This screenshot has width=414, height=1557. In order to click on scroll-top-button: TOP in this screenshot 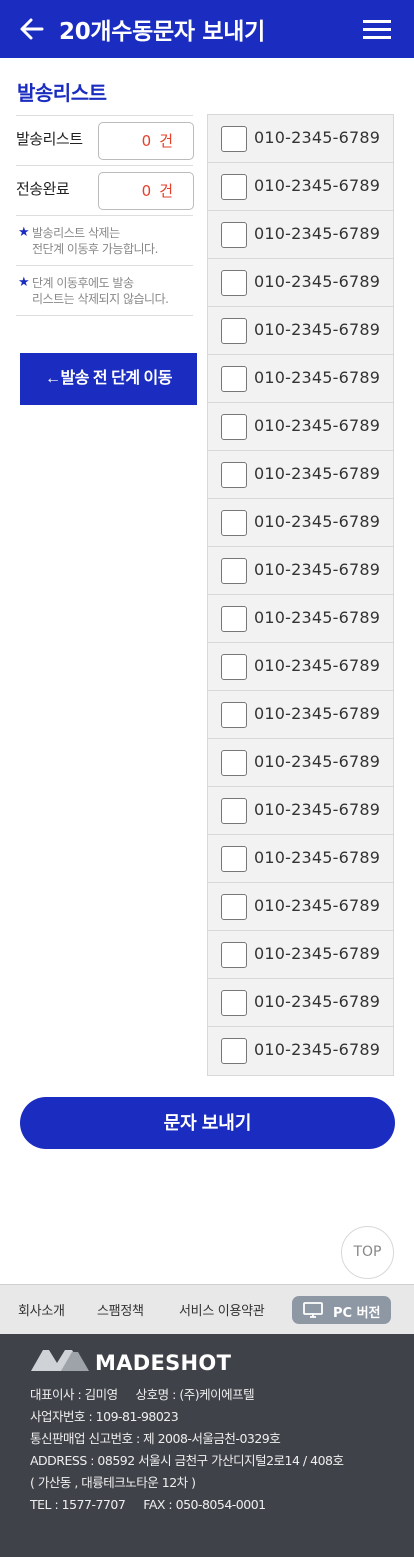, I will do `click(367, 1252)`.